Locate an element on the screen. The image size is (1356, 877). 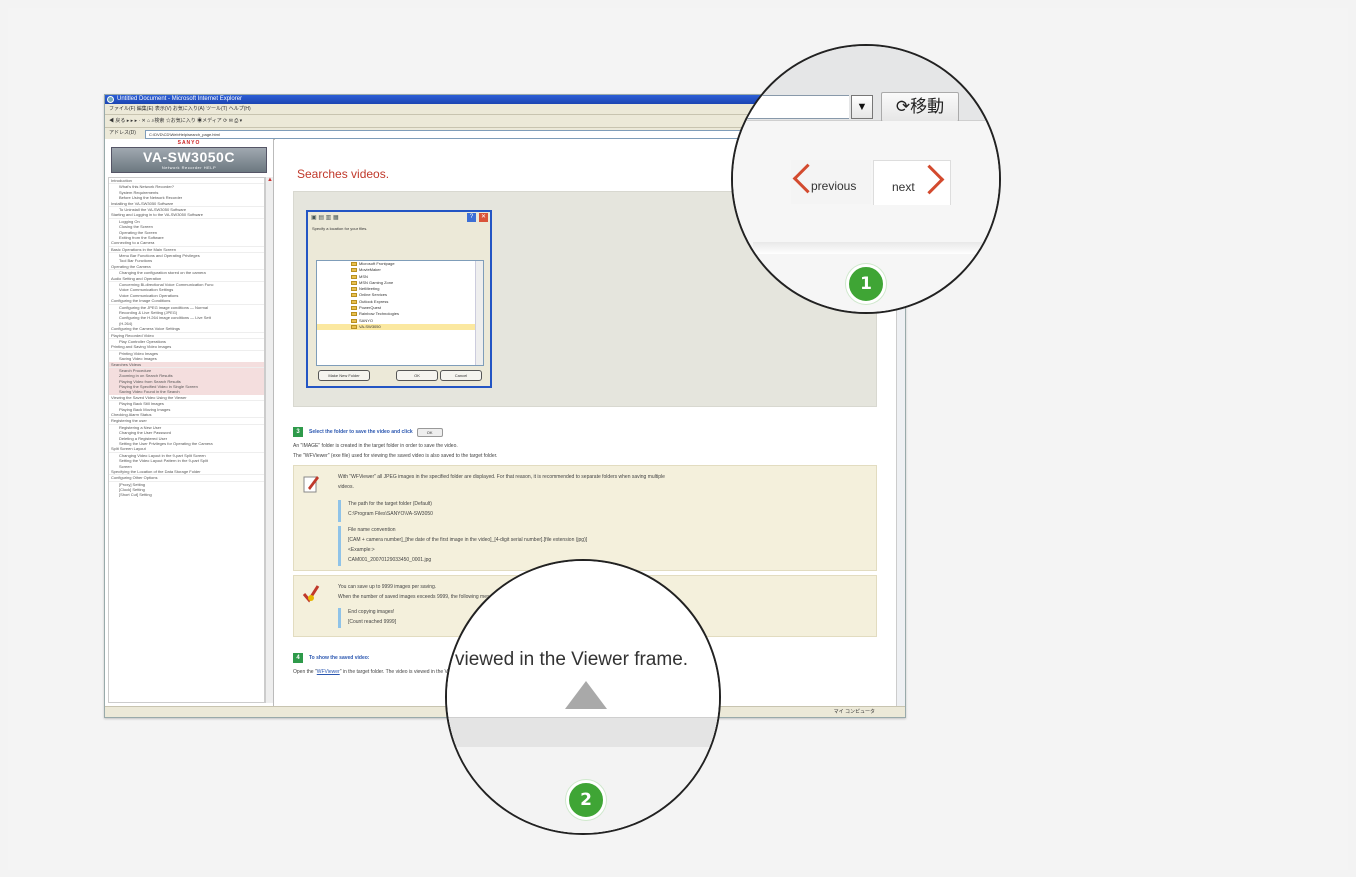
dialog-buttons: Make New Folder OK Cancel is located at coordinates (399, 375).